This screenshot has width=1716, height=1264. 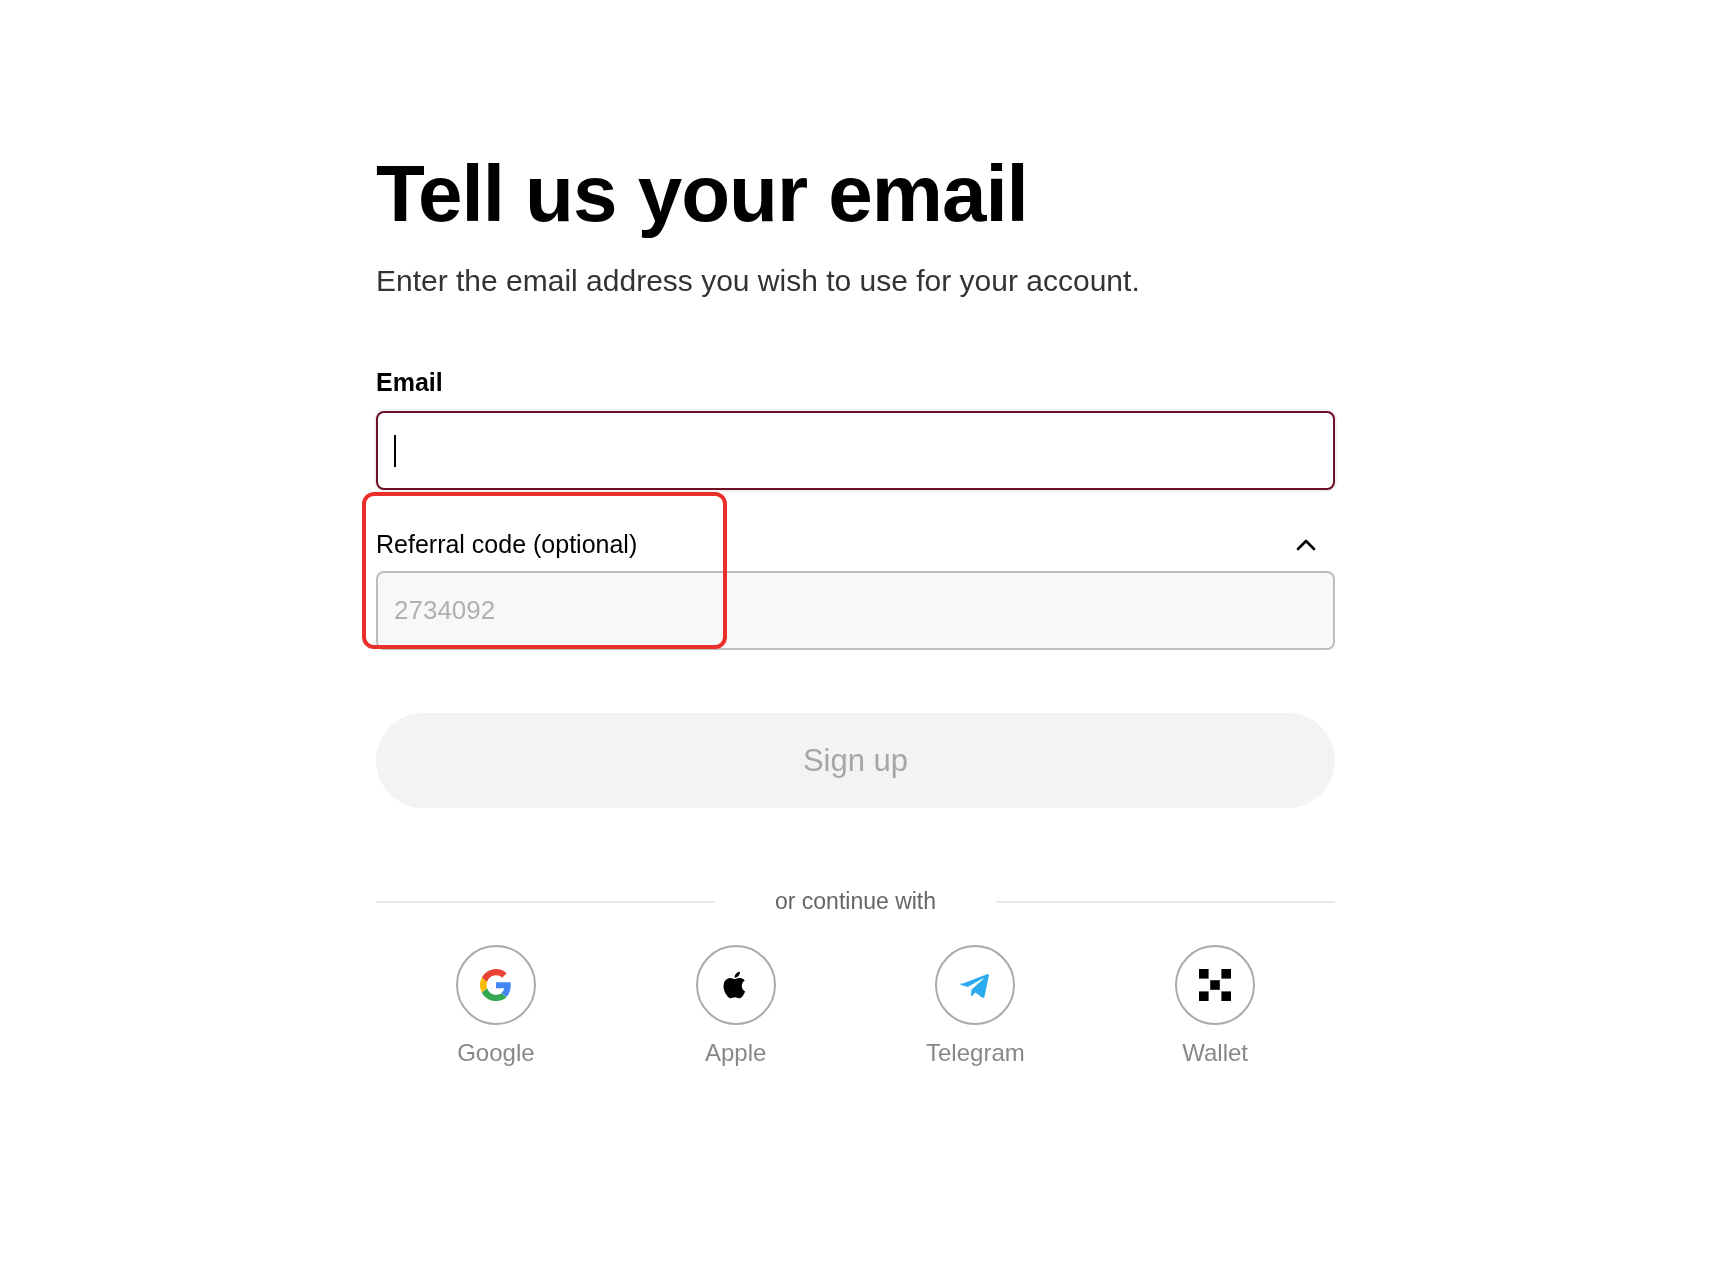 What do you see at coordinates (758, 281) in the screenshot?
I see `page-subtitle: Enter the email address you wish to use for your account.` at bounding box center [758, 281].